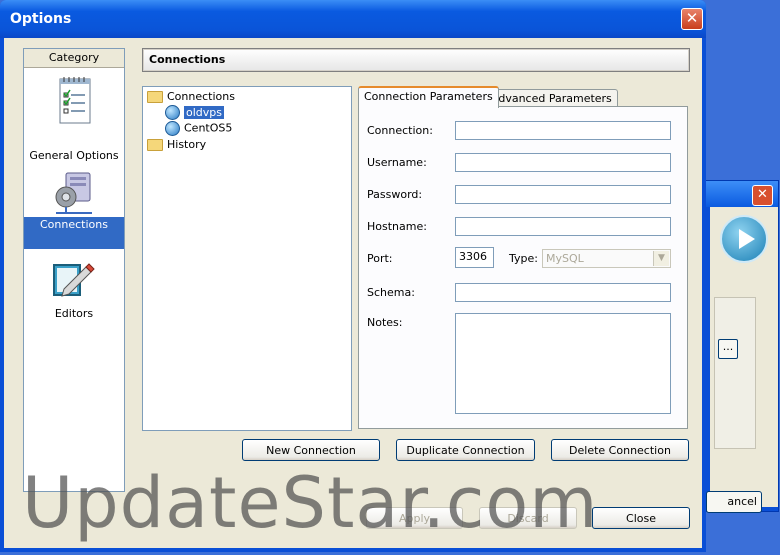  Describe the element at coordinates (395, 194) in the screenshot. I see `password-label: Password:` at that location.